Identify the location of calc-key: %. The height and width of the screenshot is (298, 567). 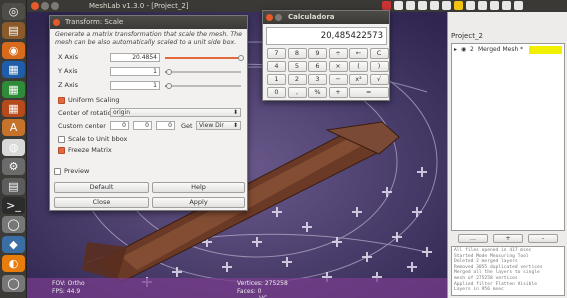
(317, 92).